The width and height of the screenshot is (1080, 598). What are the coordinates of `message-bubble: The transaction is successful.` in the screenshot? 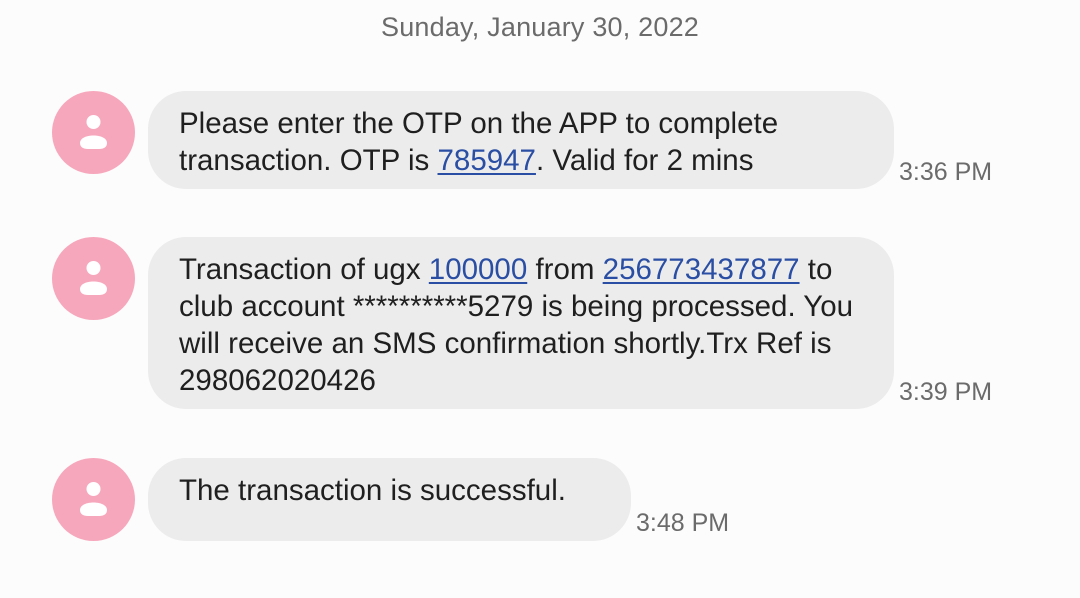 It's located at (389, 499).